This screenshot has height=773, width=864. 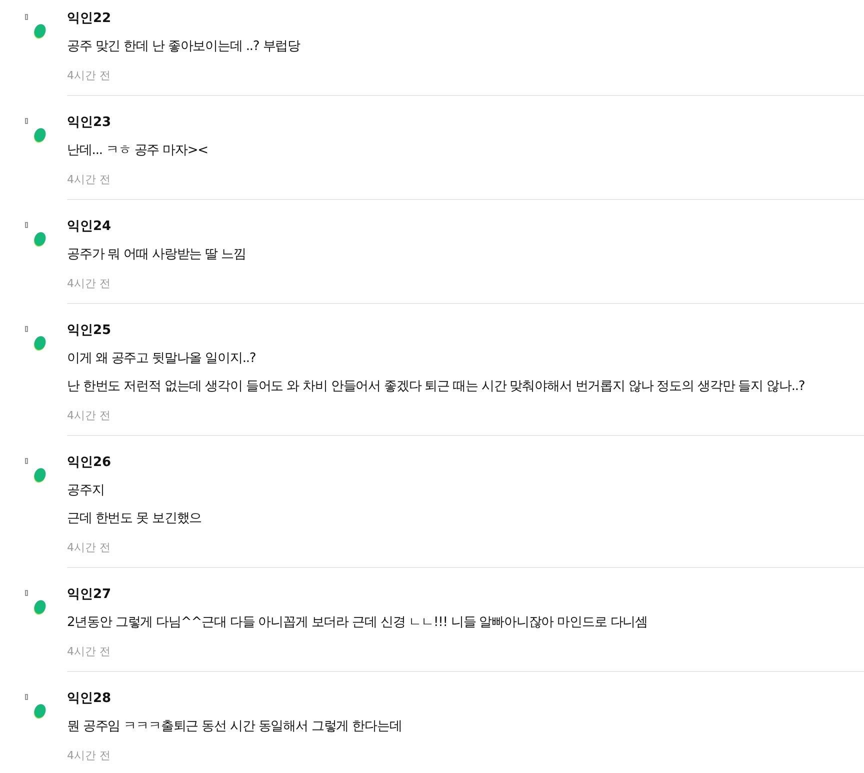 I want to click on comment-text: 이게 왜 공주고 뒷말나올 일이지..?, so click(x=162, y=359).